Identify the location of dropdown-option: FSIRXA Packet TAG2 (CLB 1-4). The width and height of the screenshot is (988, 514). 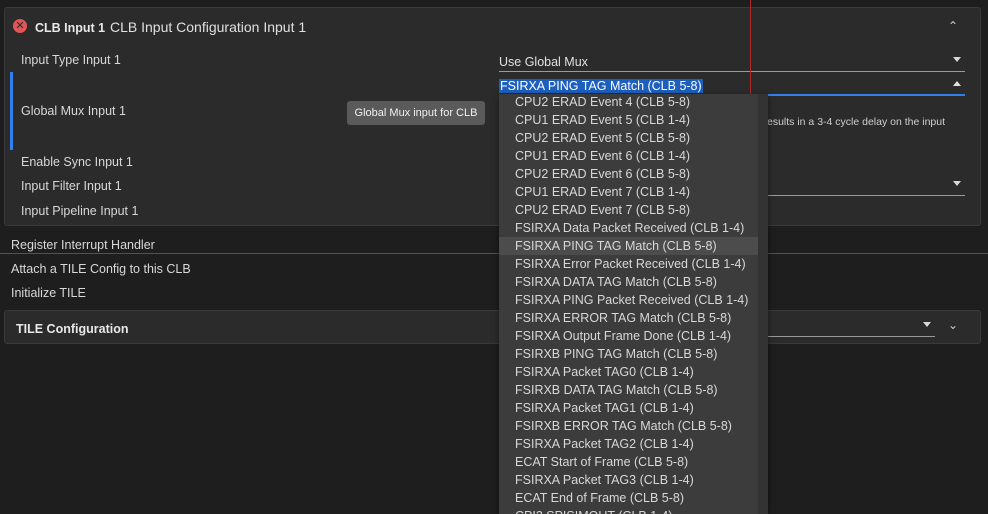
(628, 444).